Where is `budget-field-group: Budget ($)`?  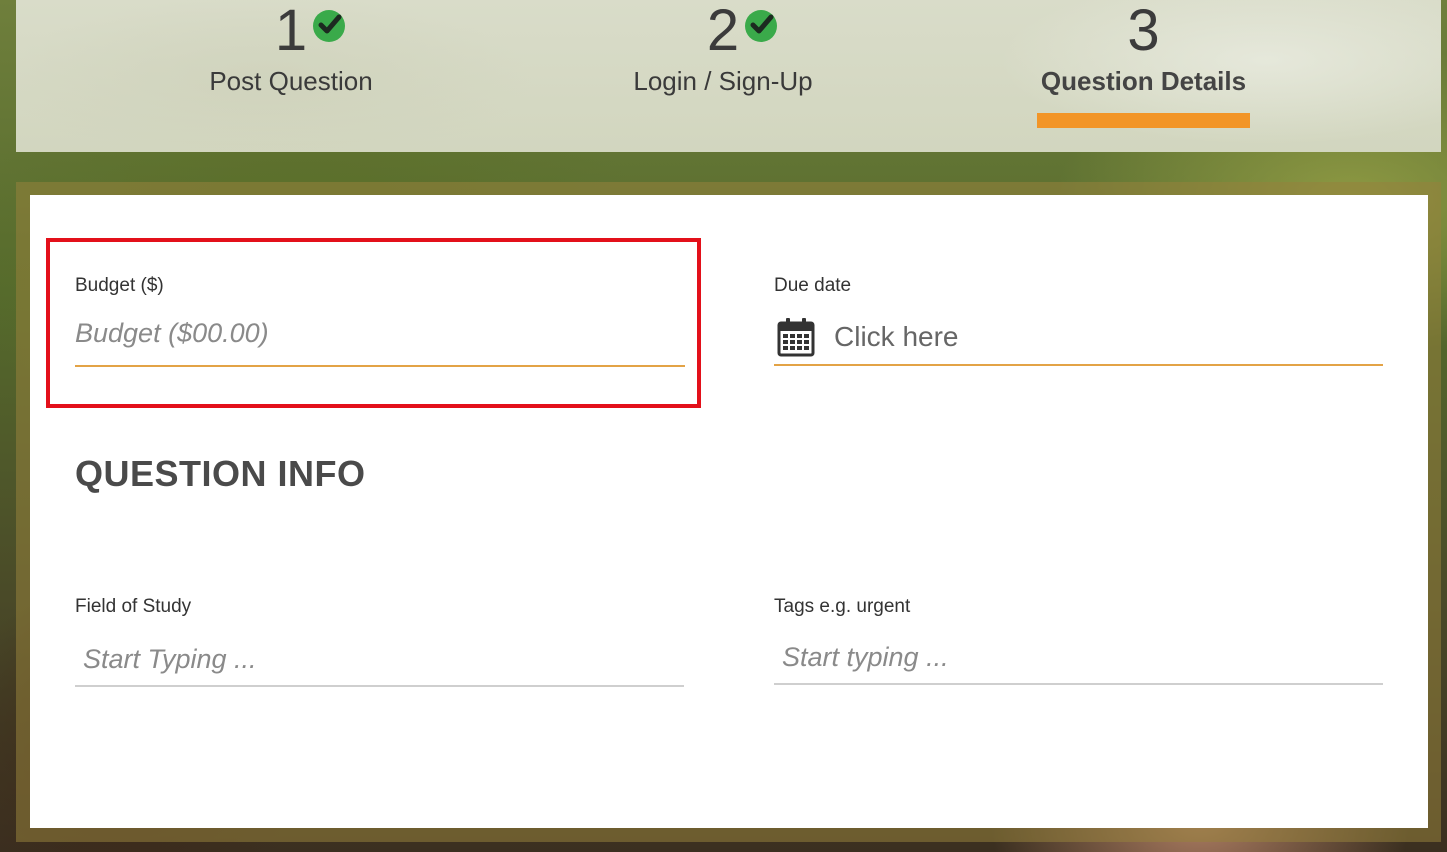
budget-field-group: Budget ($) is located at coordinates (380, 325).